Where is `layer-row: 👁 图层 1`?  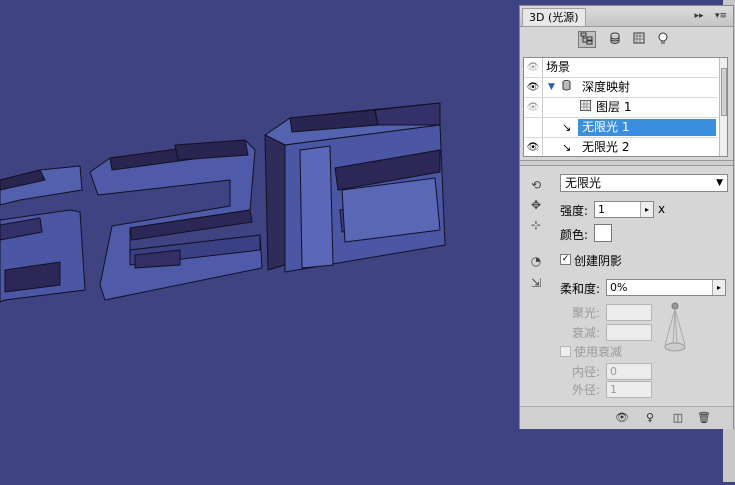 layer-row: 👁 图层 1 is located at coordinates (621, 108).